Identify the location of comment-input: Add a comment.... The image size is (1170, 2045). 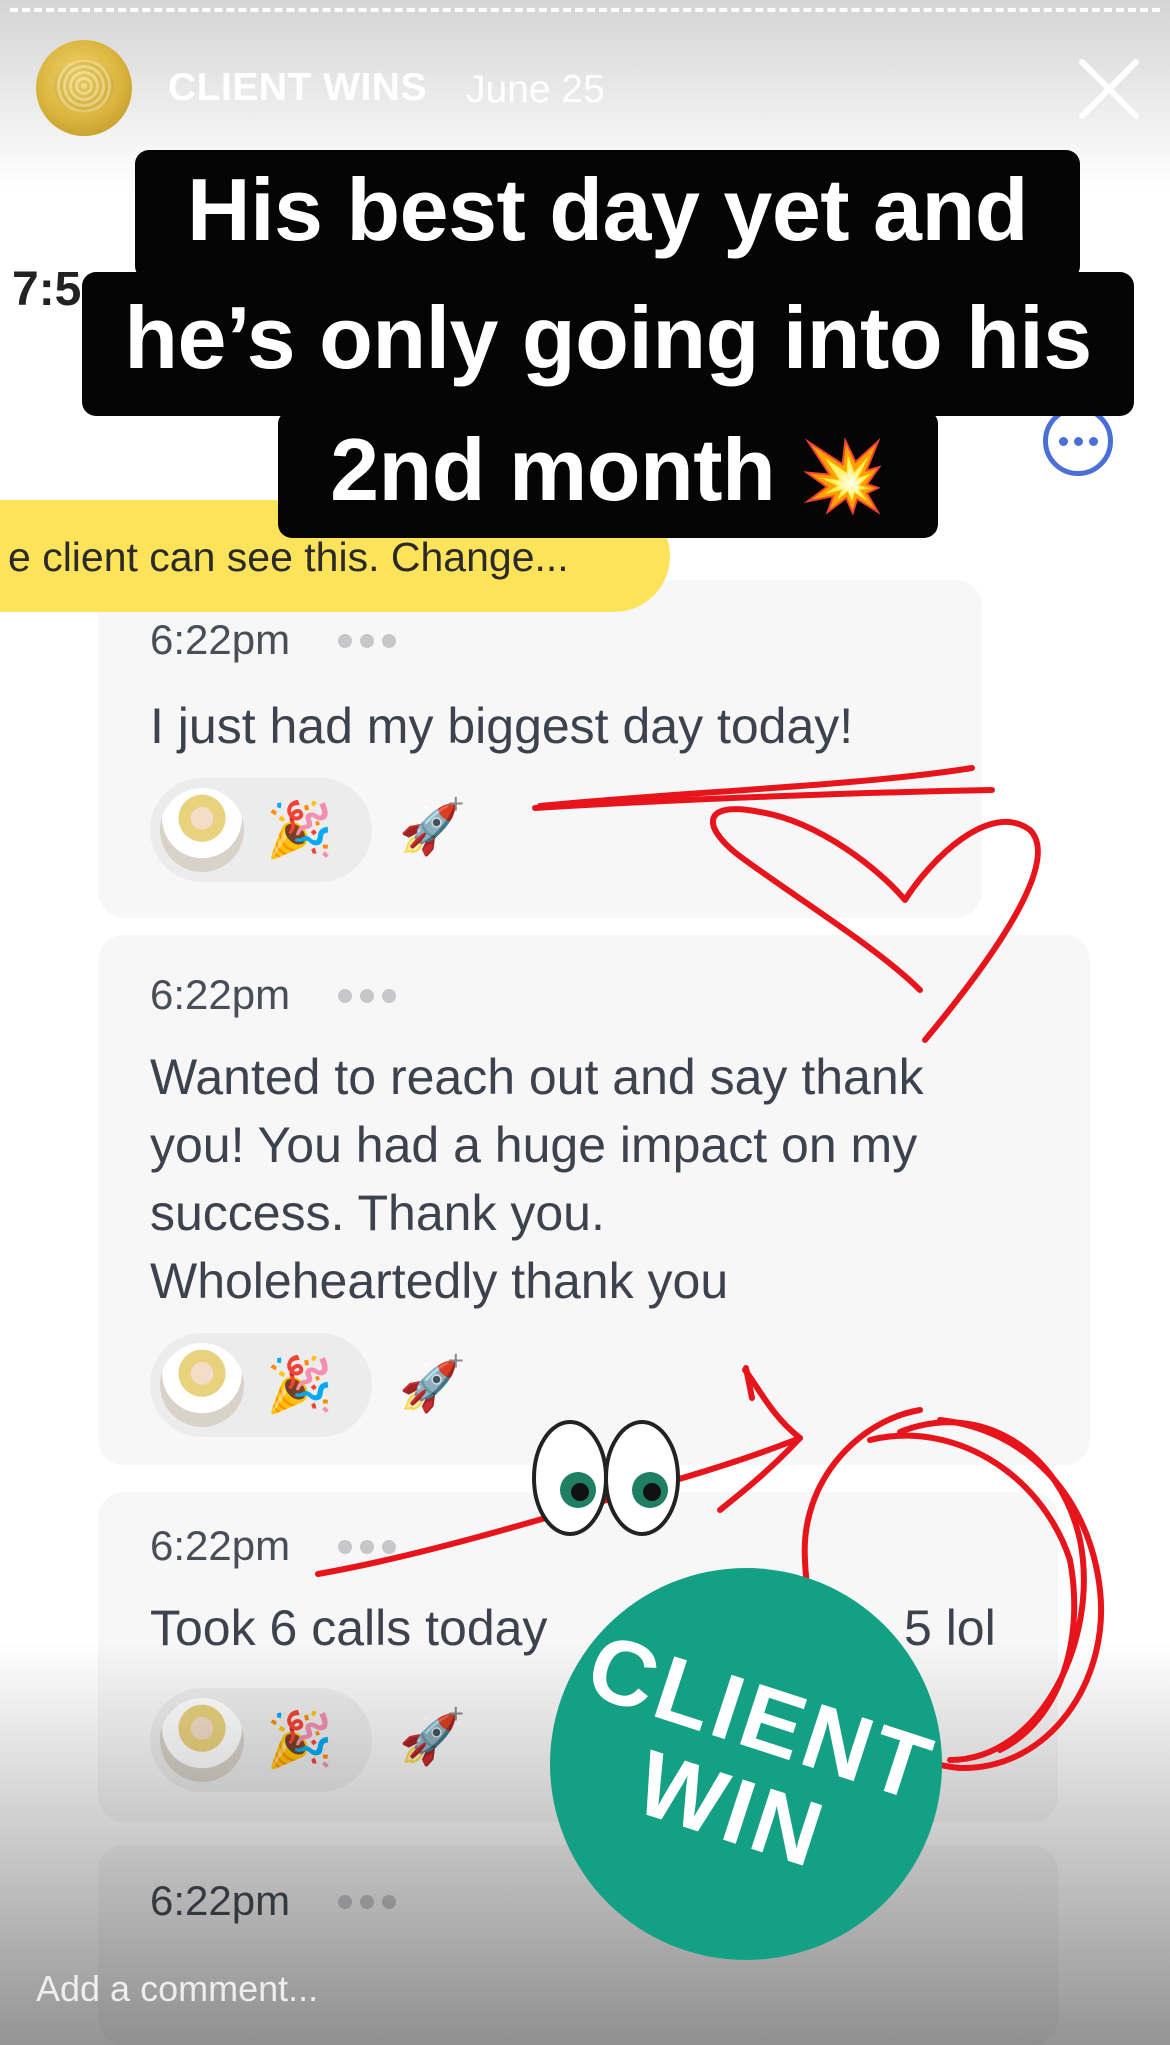
(177, 1989).